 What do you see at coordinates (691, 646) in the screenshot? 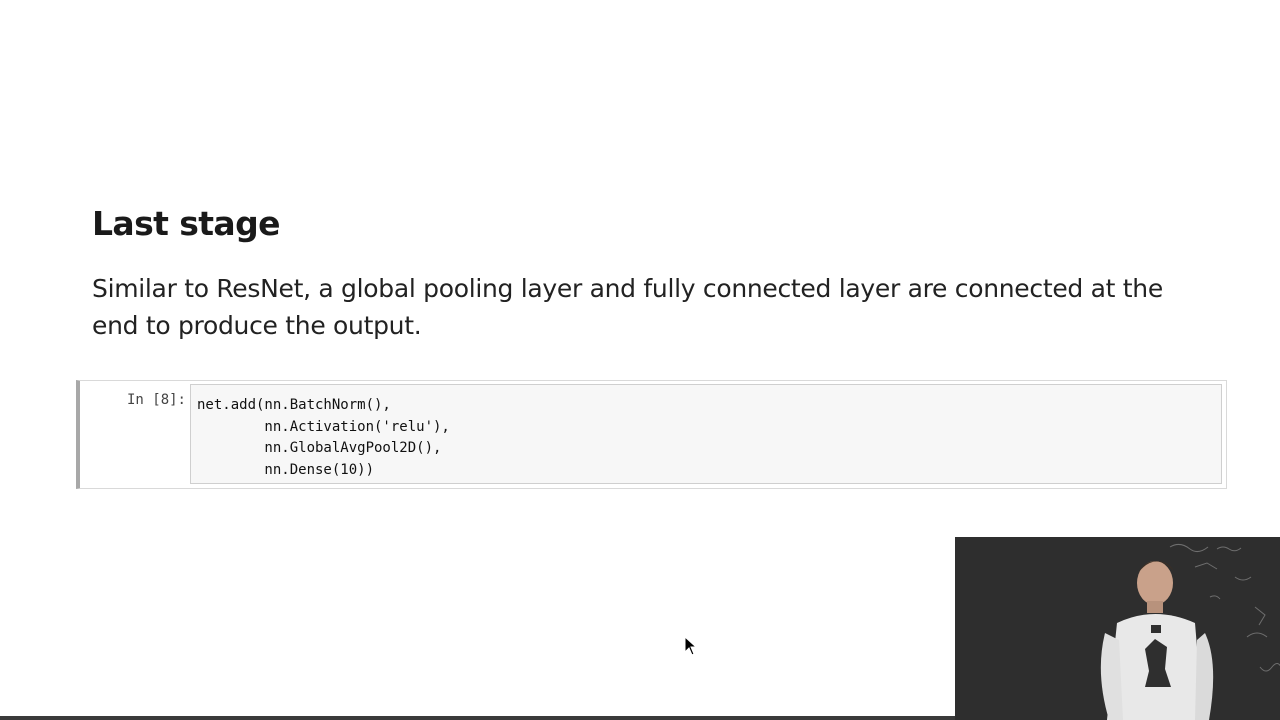
I see `mouse-pointer-icon` at bounding box center [691, 646].